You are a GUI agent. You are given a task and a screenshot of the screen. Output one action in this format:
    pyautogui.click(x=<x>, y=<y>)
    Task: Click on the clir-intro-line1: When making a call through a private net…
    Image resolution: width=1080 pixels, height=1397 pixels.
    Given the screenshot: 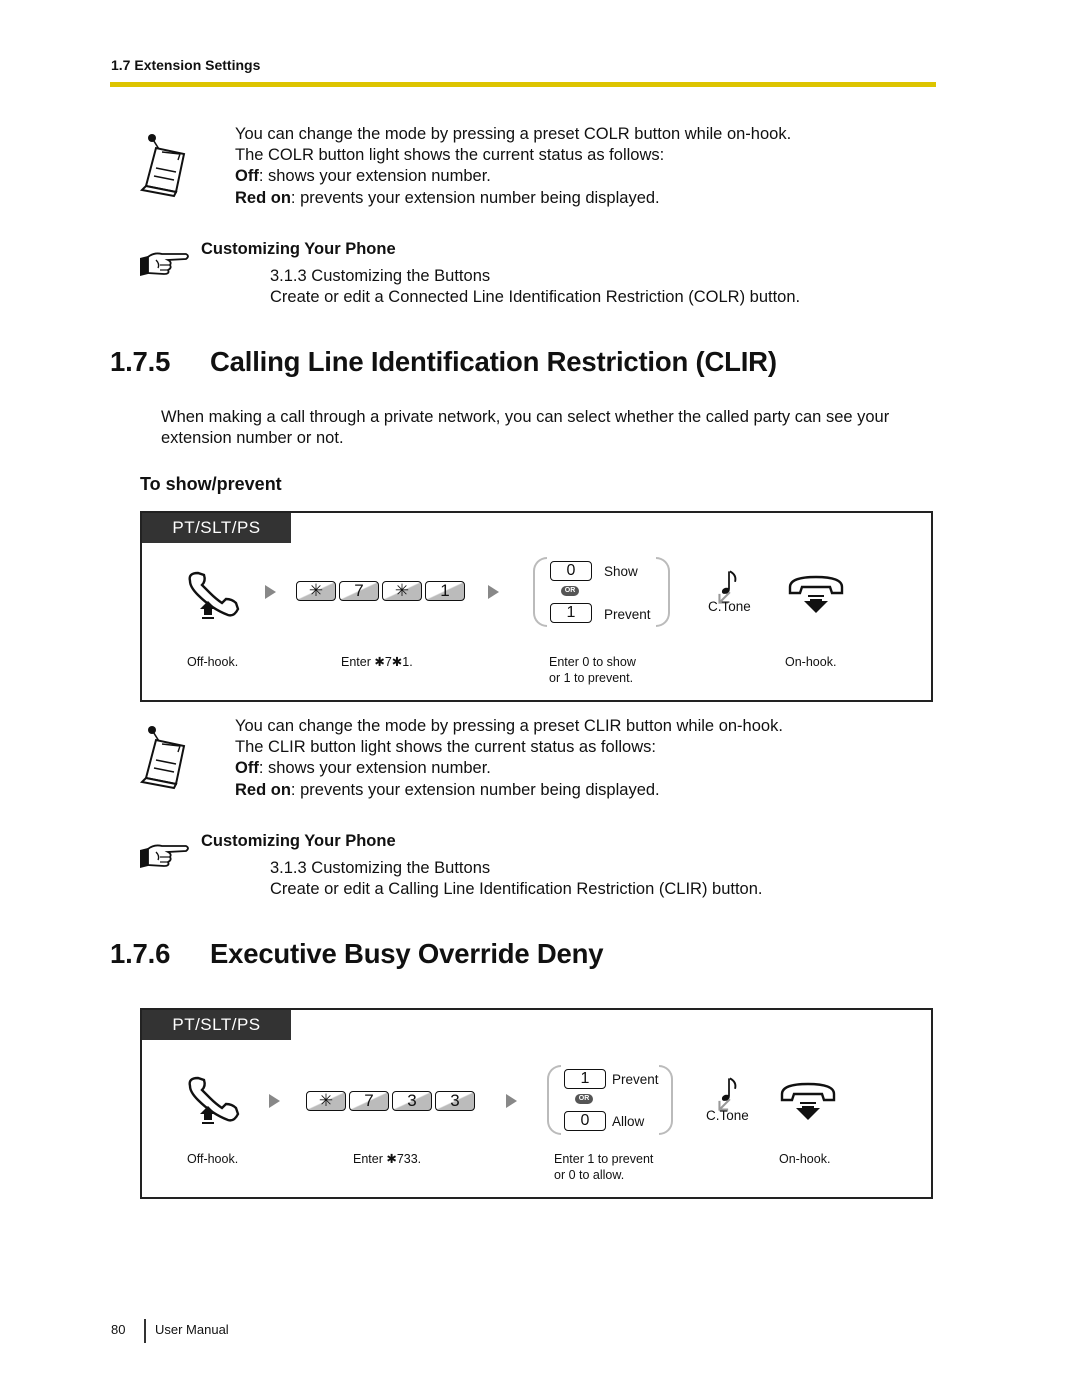 What is the action you would take?
    pyautogui.click(x=525, y=417)
    